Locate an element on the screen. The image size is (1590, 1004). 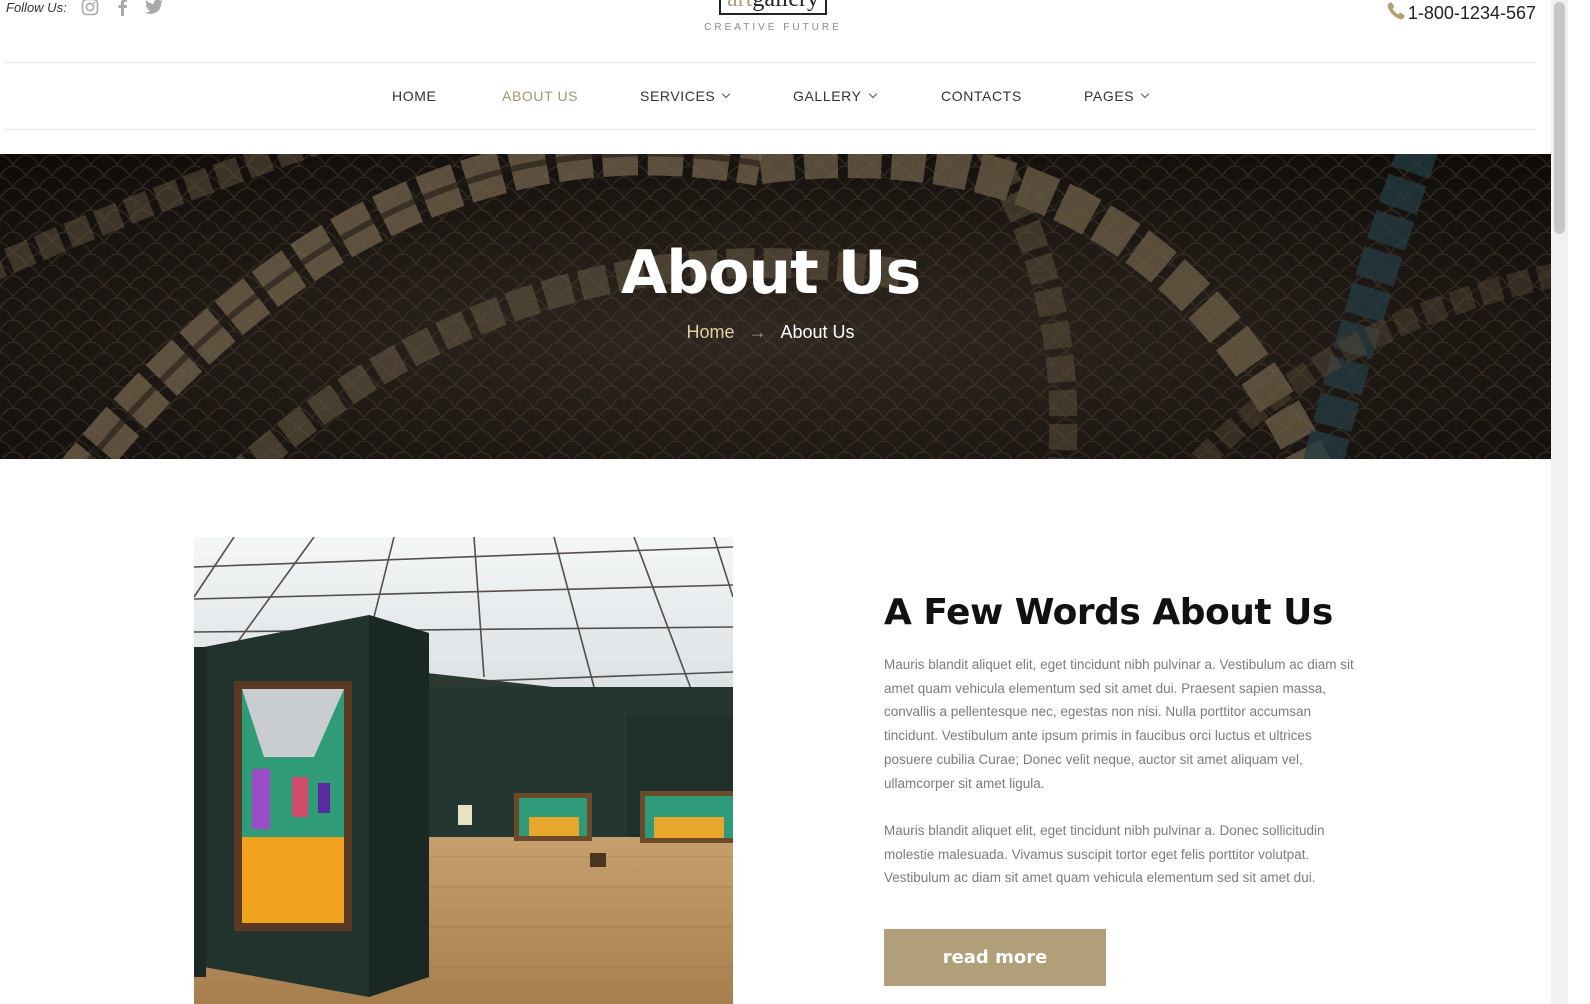
twitter-icon is located at coordinates (154, 8).